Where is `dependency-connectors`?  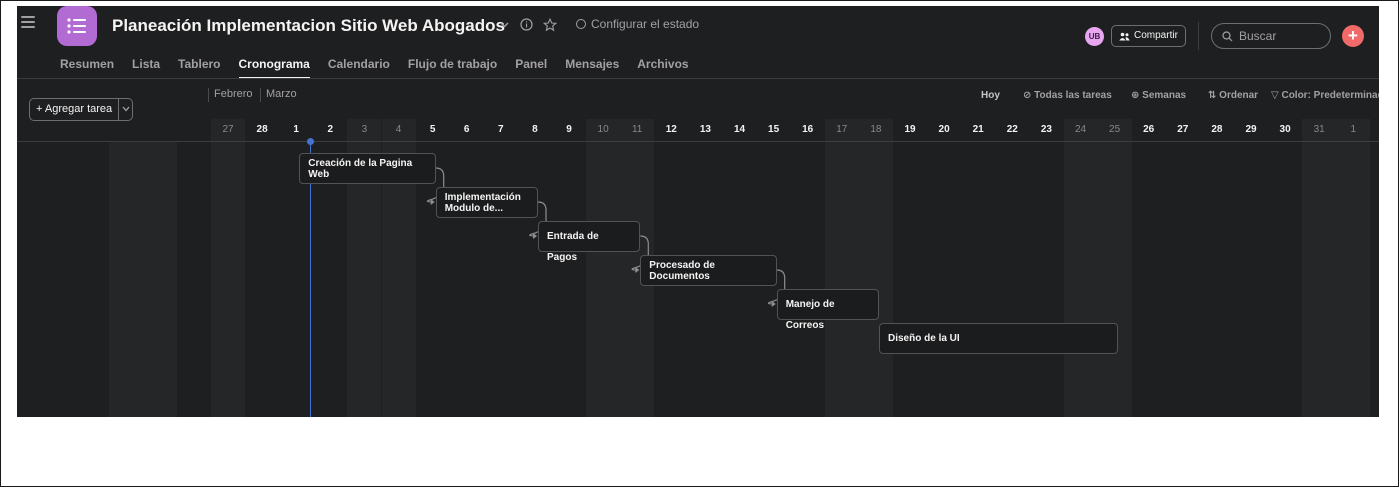 dependency-connectors is located at coordinates (606, 237).